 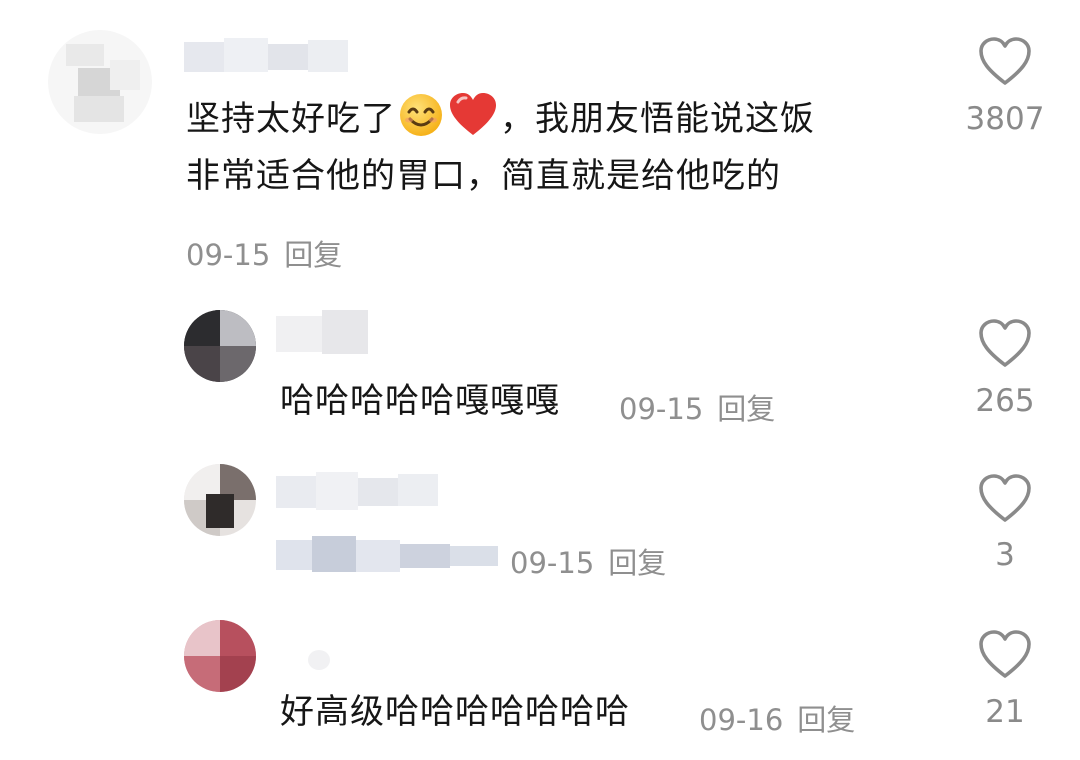 I want to click on like-count: 21, so click(x=1005, y=712).